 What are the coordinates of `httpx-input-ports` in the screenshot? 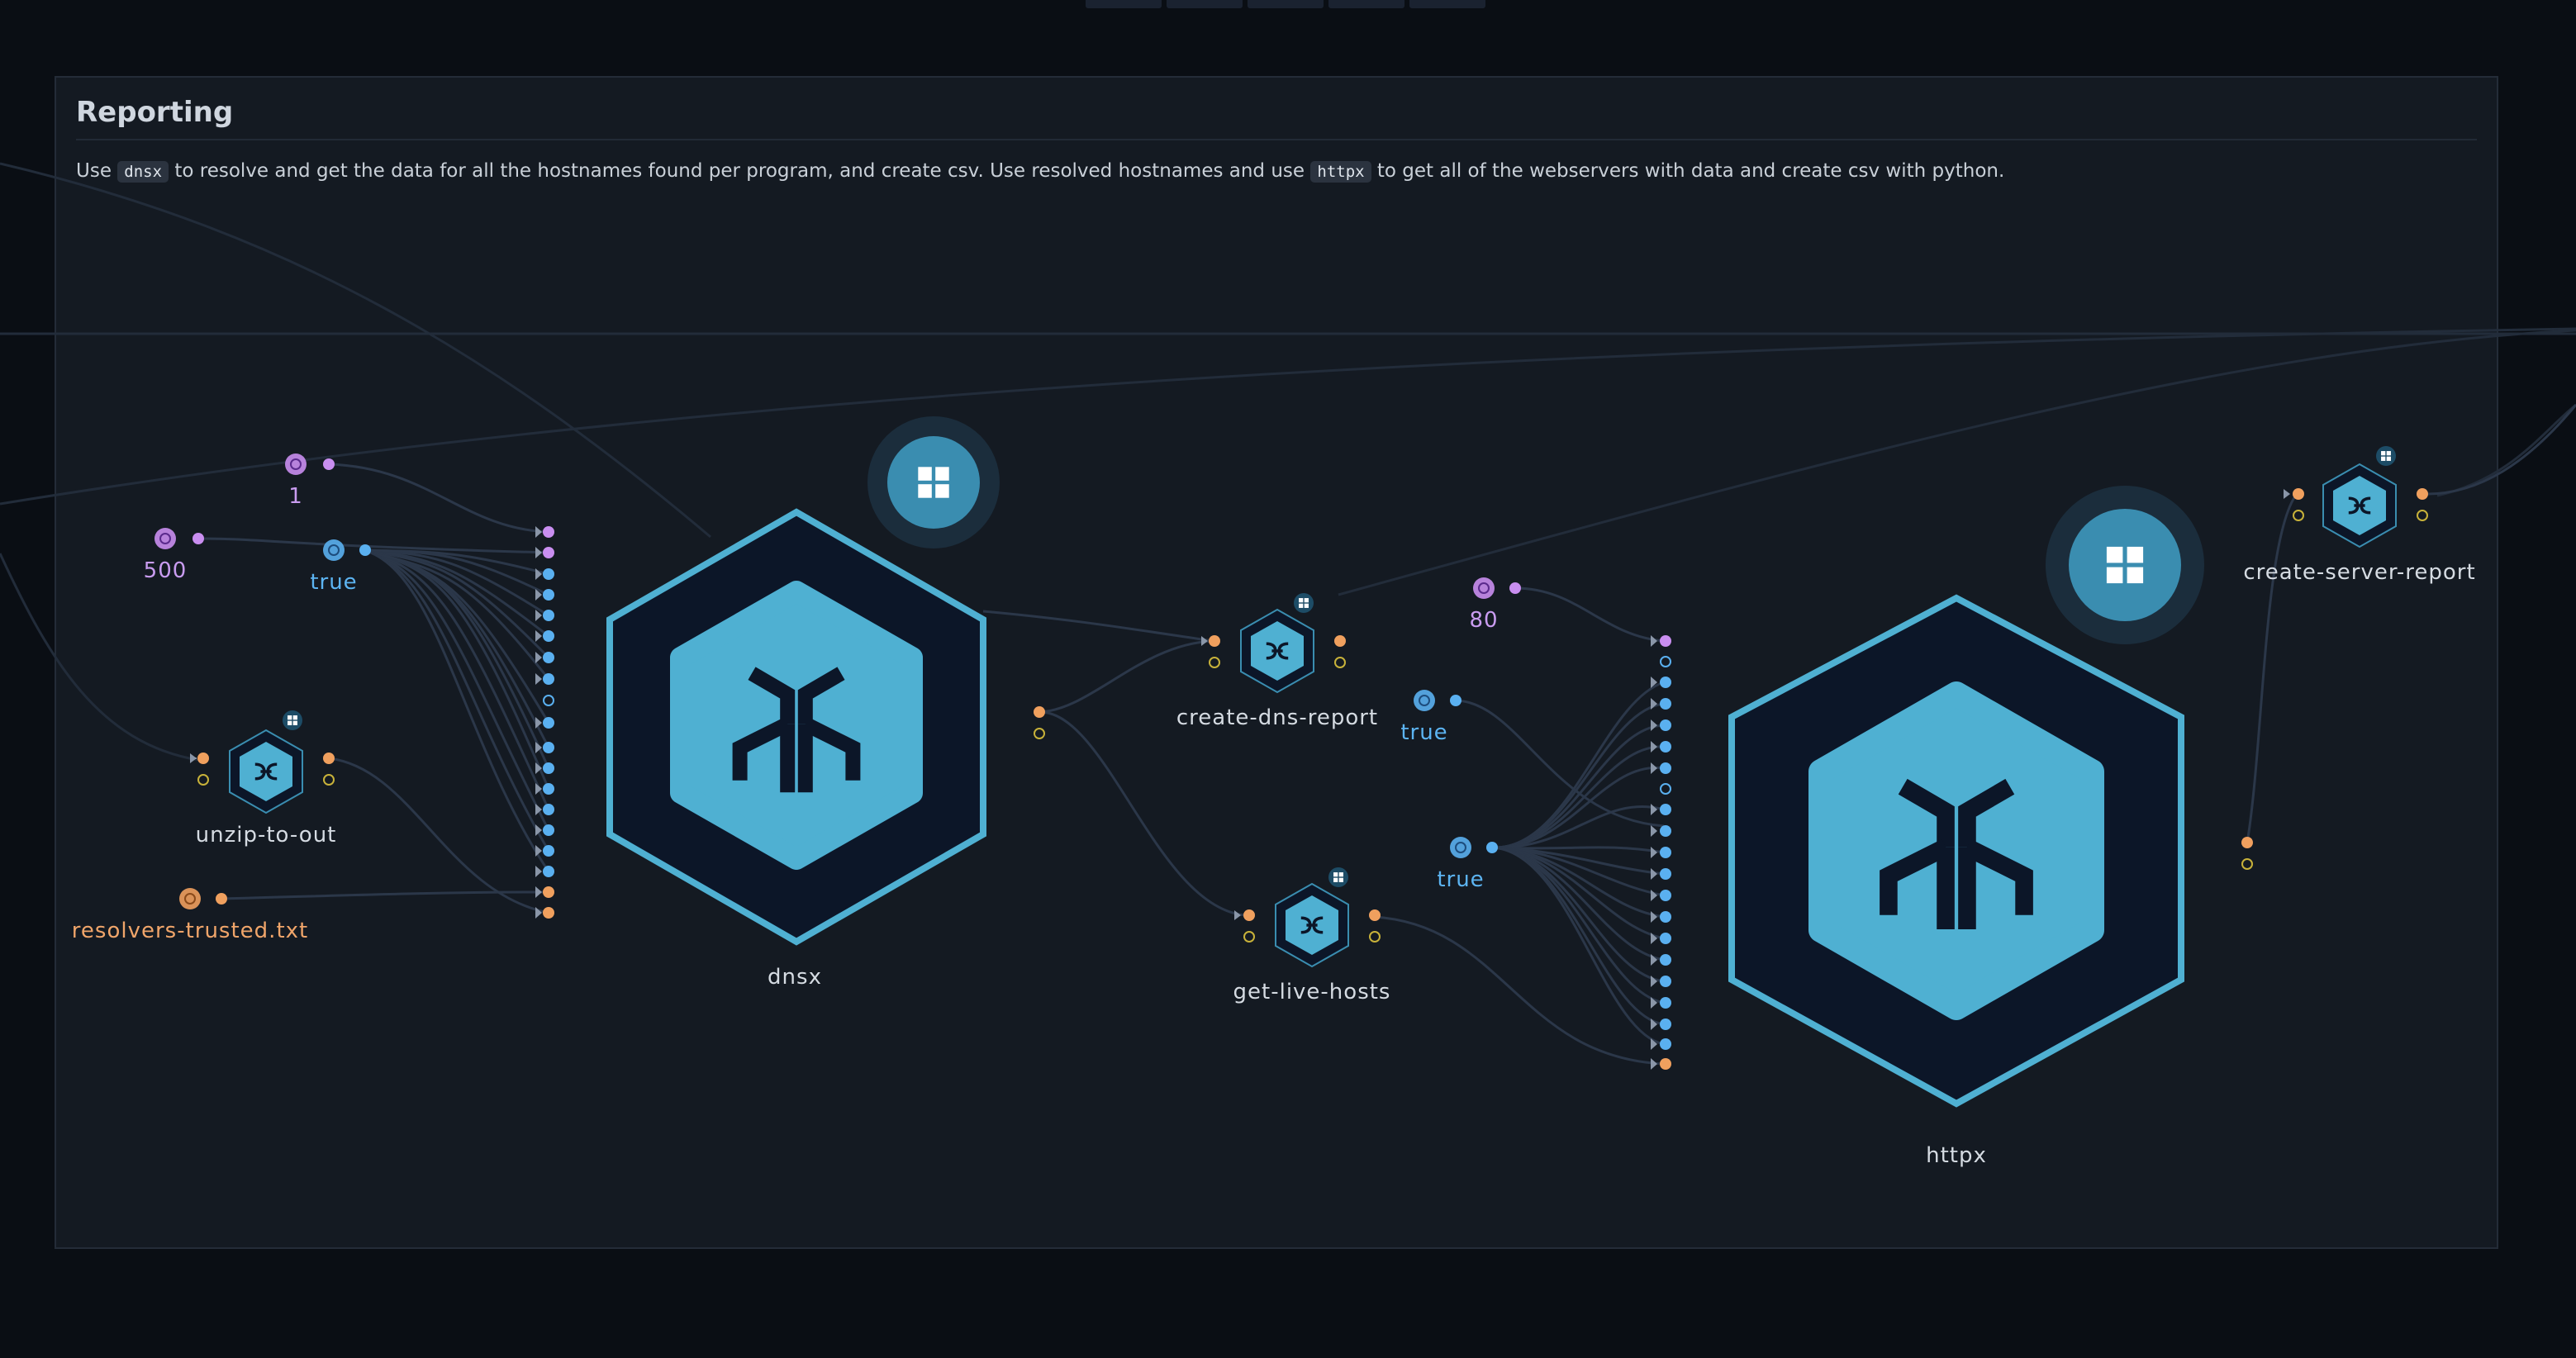 It's located at (1661, 852).